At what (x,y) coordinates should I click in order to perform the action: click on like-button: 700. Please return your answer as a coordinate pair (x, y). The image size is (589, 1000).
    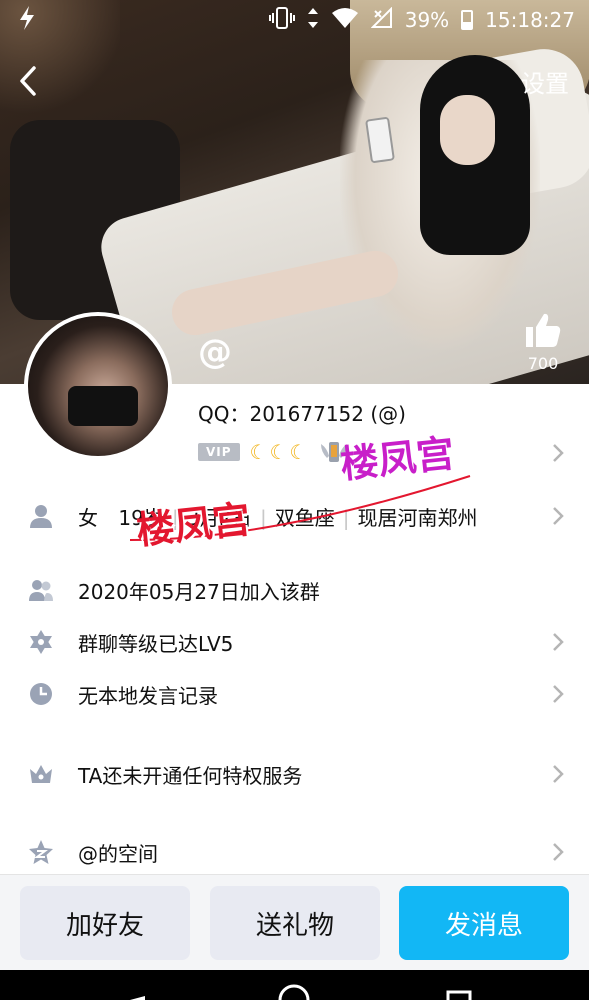
    Looking at the image, I should click on (543, 342).